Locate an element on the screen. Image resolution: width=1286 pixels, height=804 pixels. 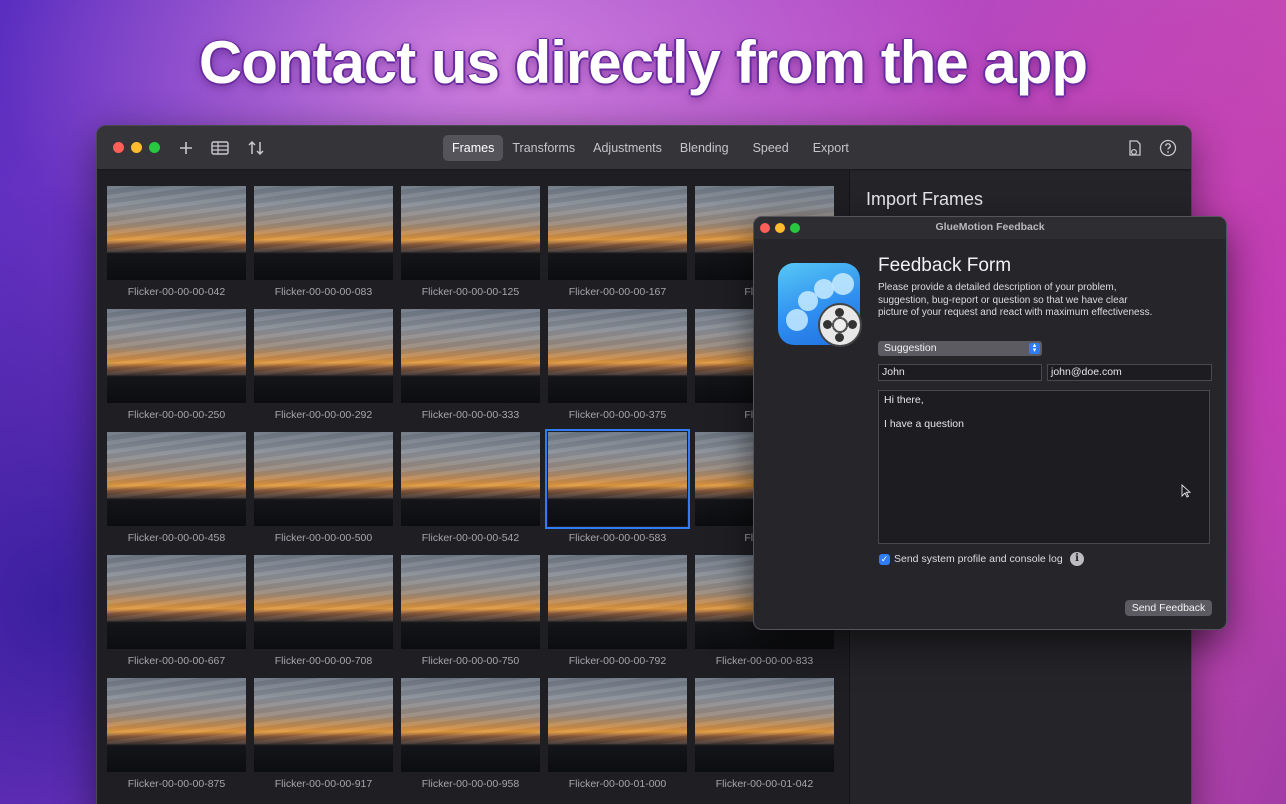
frame-thumbnail-item: Flicker-00-00-00-250 is located at coordinates (176, 368).